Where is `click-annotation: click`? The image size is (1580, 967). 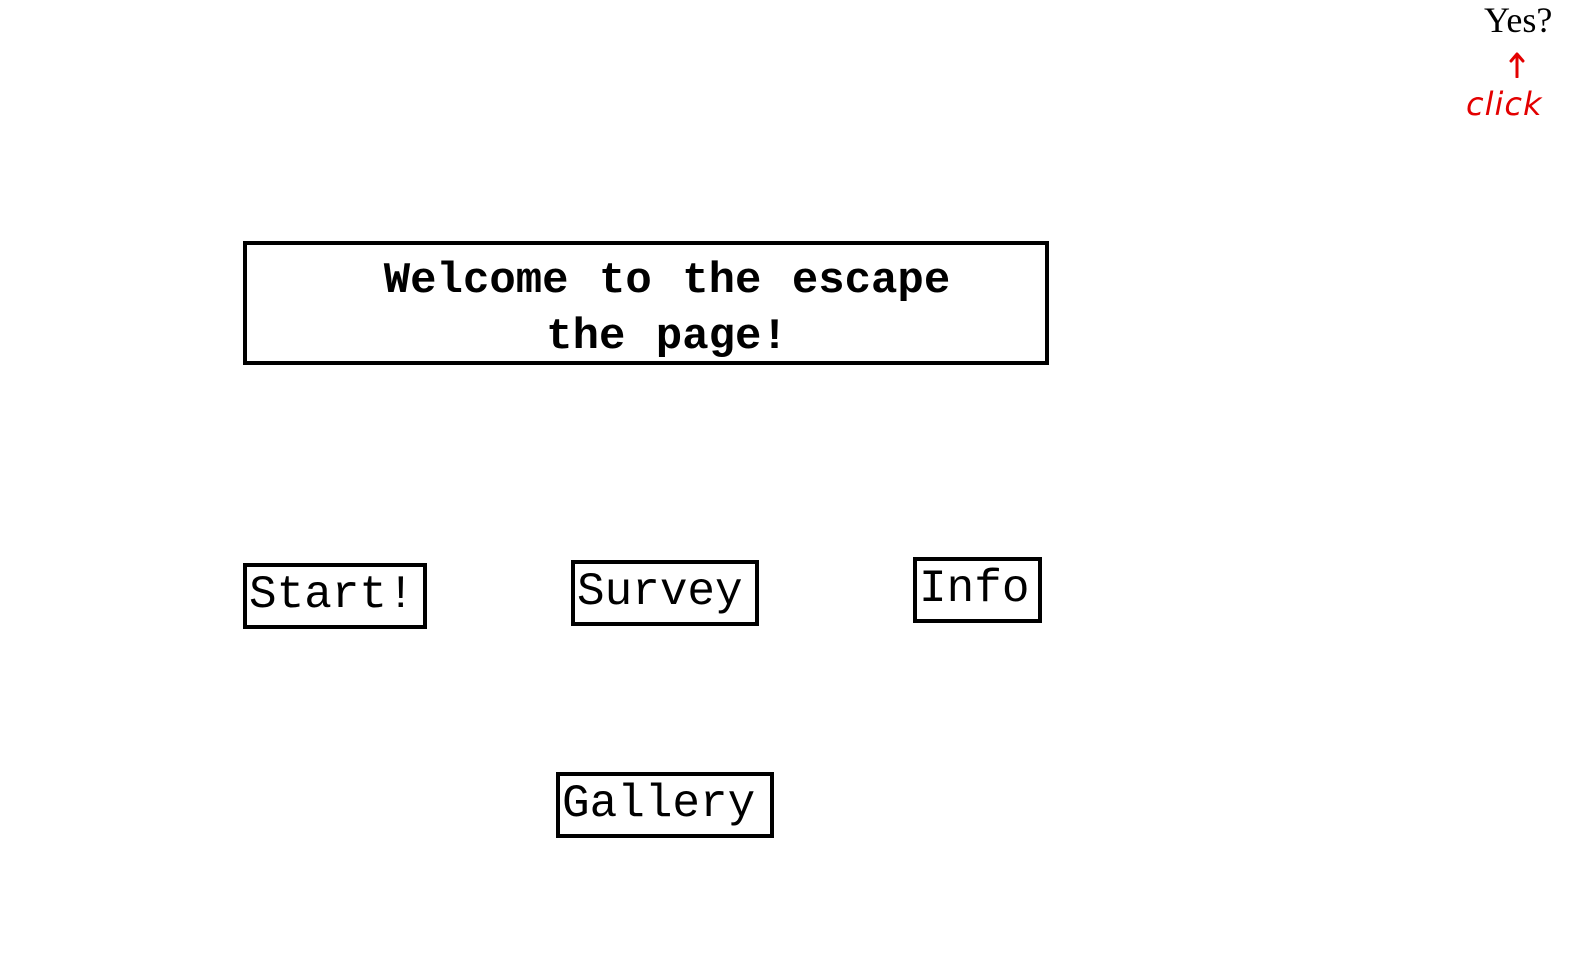 click-annotation: click is located at coordinates (1504, 104).